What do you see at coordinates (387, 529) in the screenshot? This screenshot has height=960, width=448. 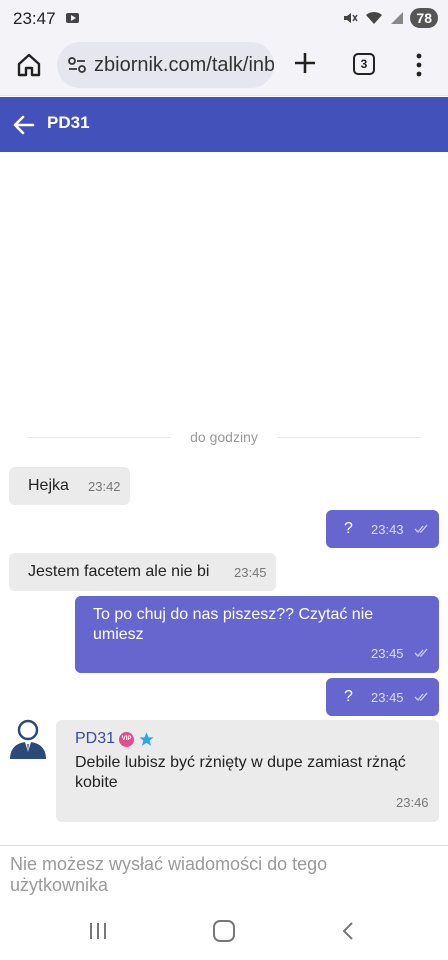 I see `message-time: 23:43` at bounding box center [387, 529].